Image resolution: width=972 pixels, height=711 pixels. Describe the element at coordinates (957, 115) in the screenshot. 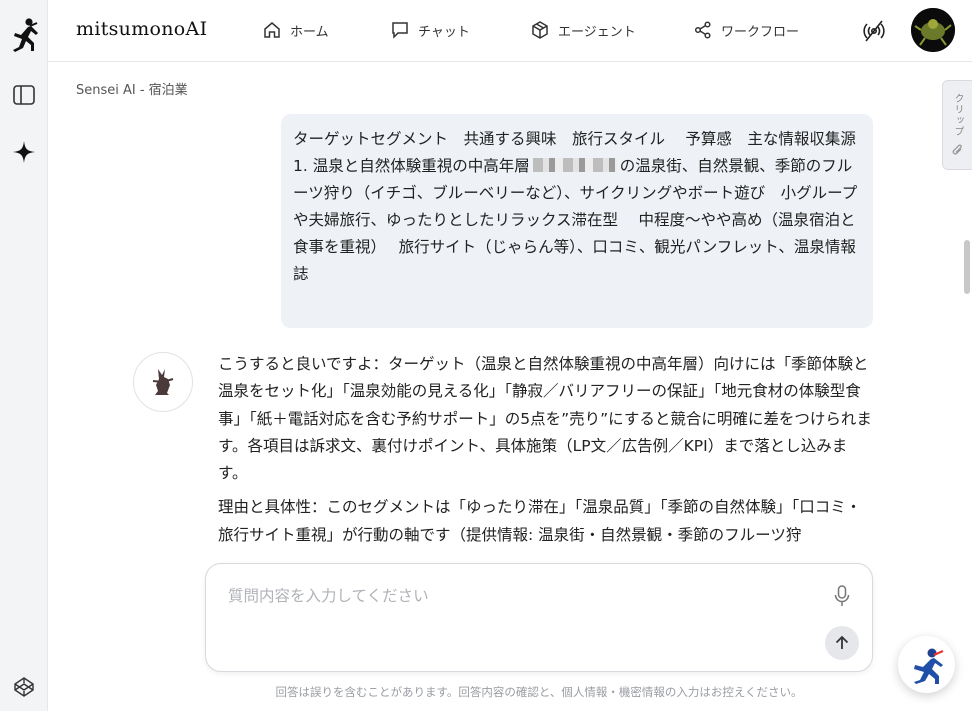

I see `clip-tab-label: クリップ` at that location.